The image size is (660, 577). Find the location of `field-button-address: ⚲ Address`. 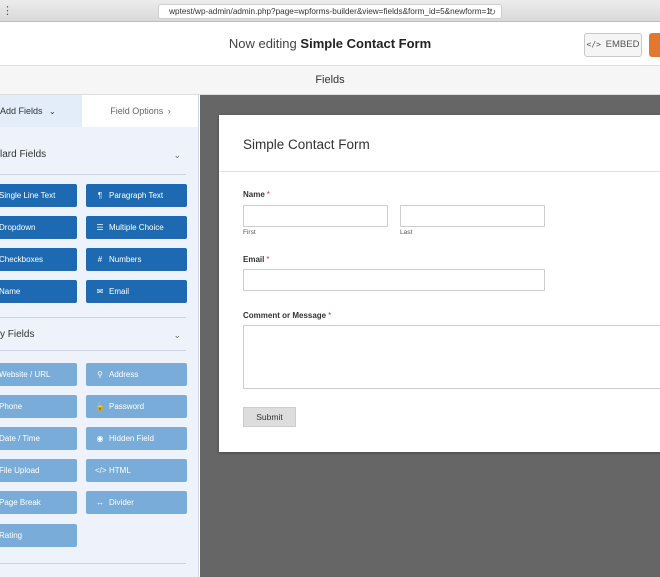

field-button-address: ⚲ Address is located at coordinates (136, 374).